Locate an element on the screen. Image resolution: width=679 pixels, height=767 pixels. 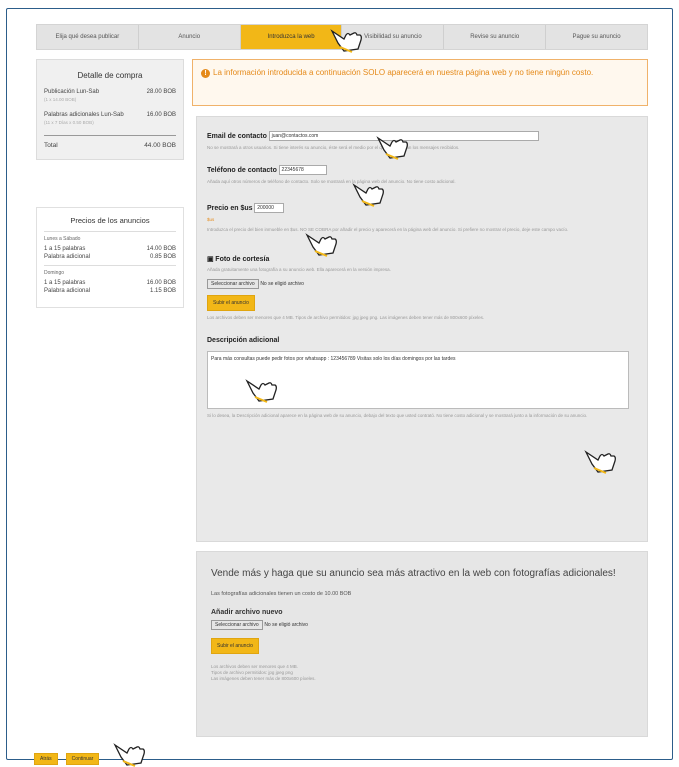
description-label: Descripción adicional is located at coordinates (243, 340).